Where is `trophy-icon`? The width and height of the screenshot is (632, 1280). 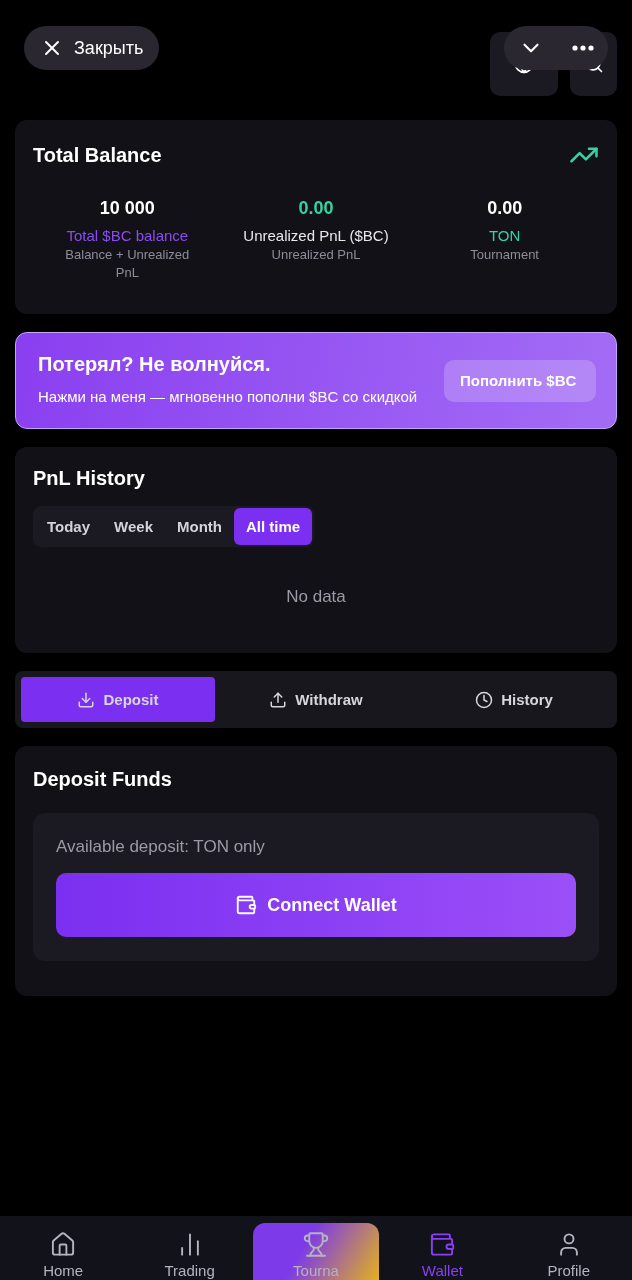
trophy-icon is located at coordinates (316, 1244).